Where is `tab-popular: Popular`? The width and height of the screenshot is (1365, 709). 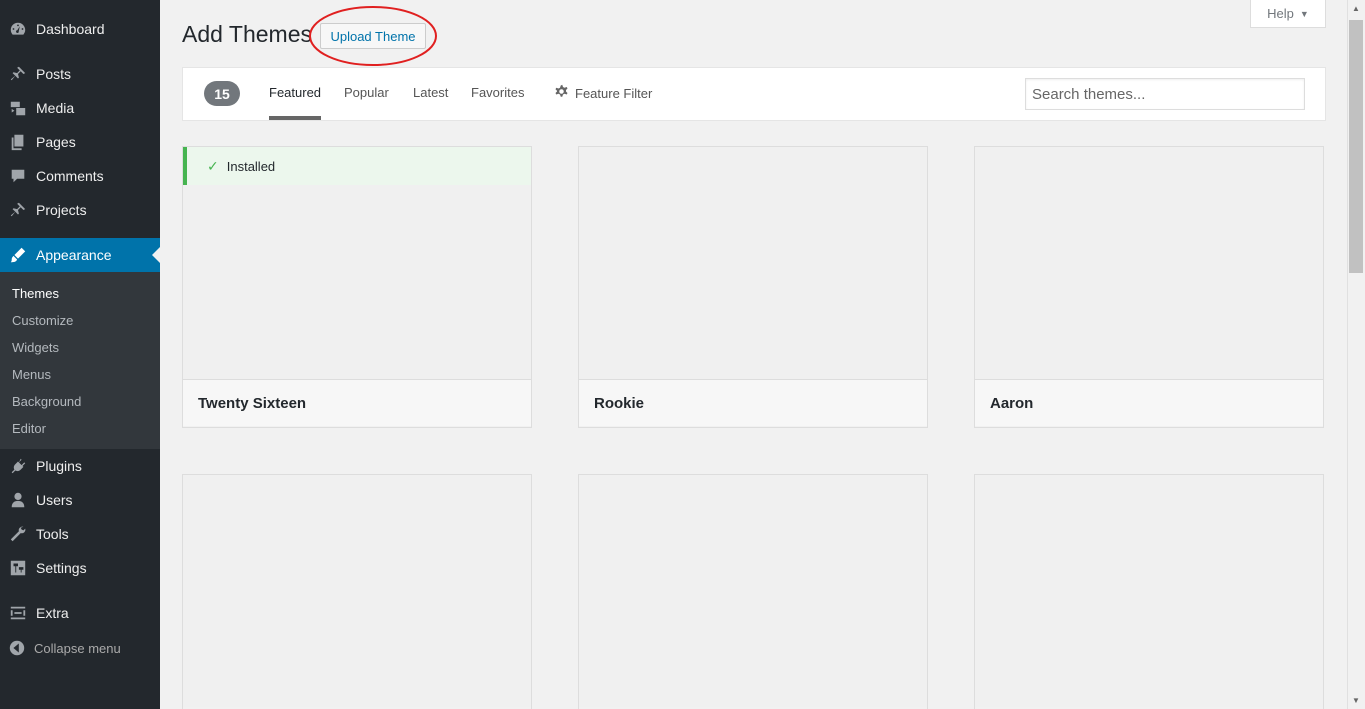 tab-popular: Popular is located at coordinates (366, 92).